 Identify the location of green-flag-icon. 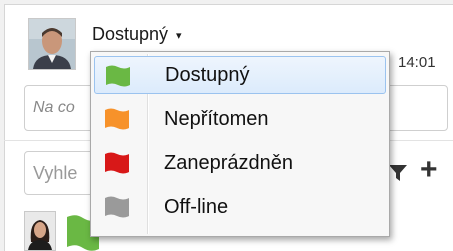
(118, 76).